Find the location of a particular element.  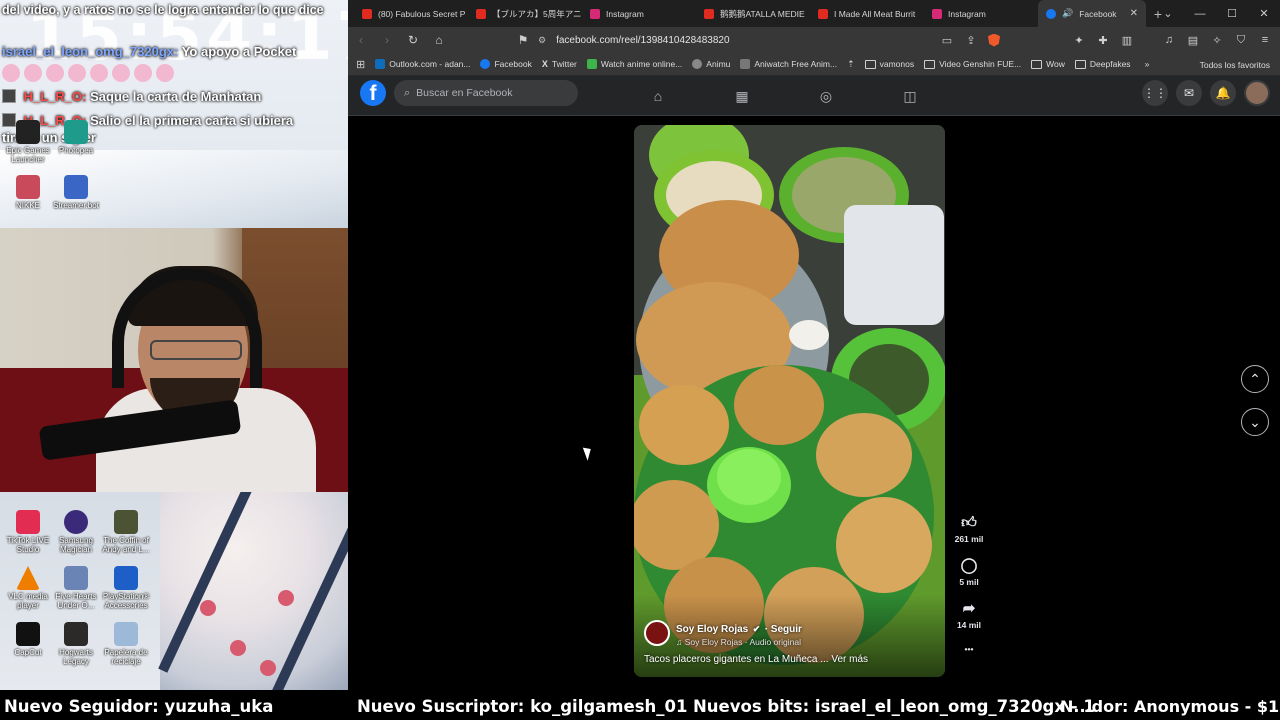

reload-button: ↻ is located at coordinates (413, 40).